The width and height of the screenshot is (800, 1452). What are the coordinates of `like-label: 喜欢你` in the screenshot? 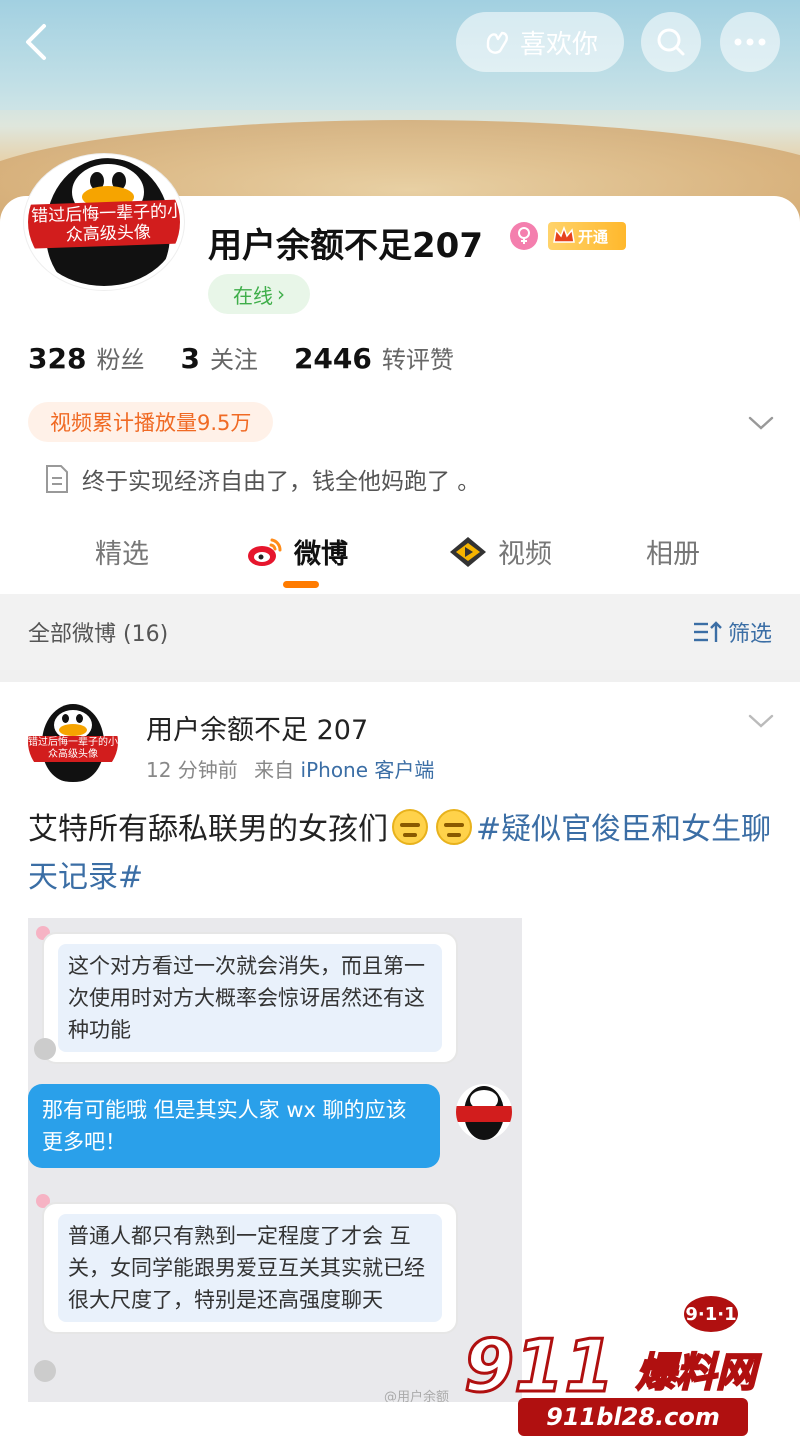 It's located at (558, 44).